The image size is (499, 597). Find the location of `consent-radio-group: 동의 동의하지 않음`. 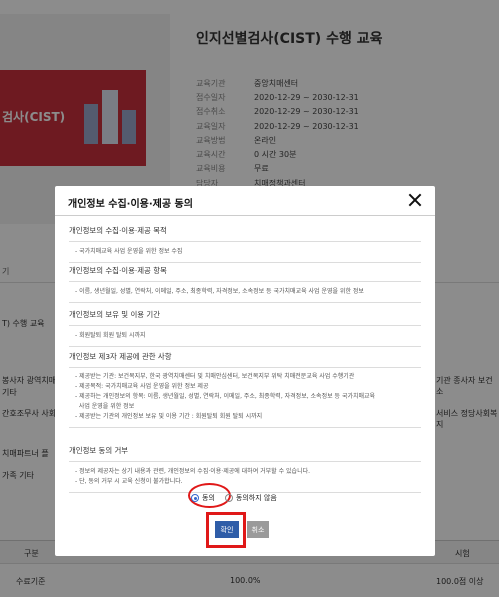

consent-radio-group: 동의 동의하지 않음 is located at coordinates (236, 498).